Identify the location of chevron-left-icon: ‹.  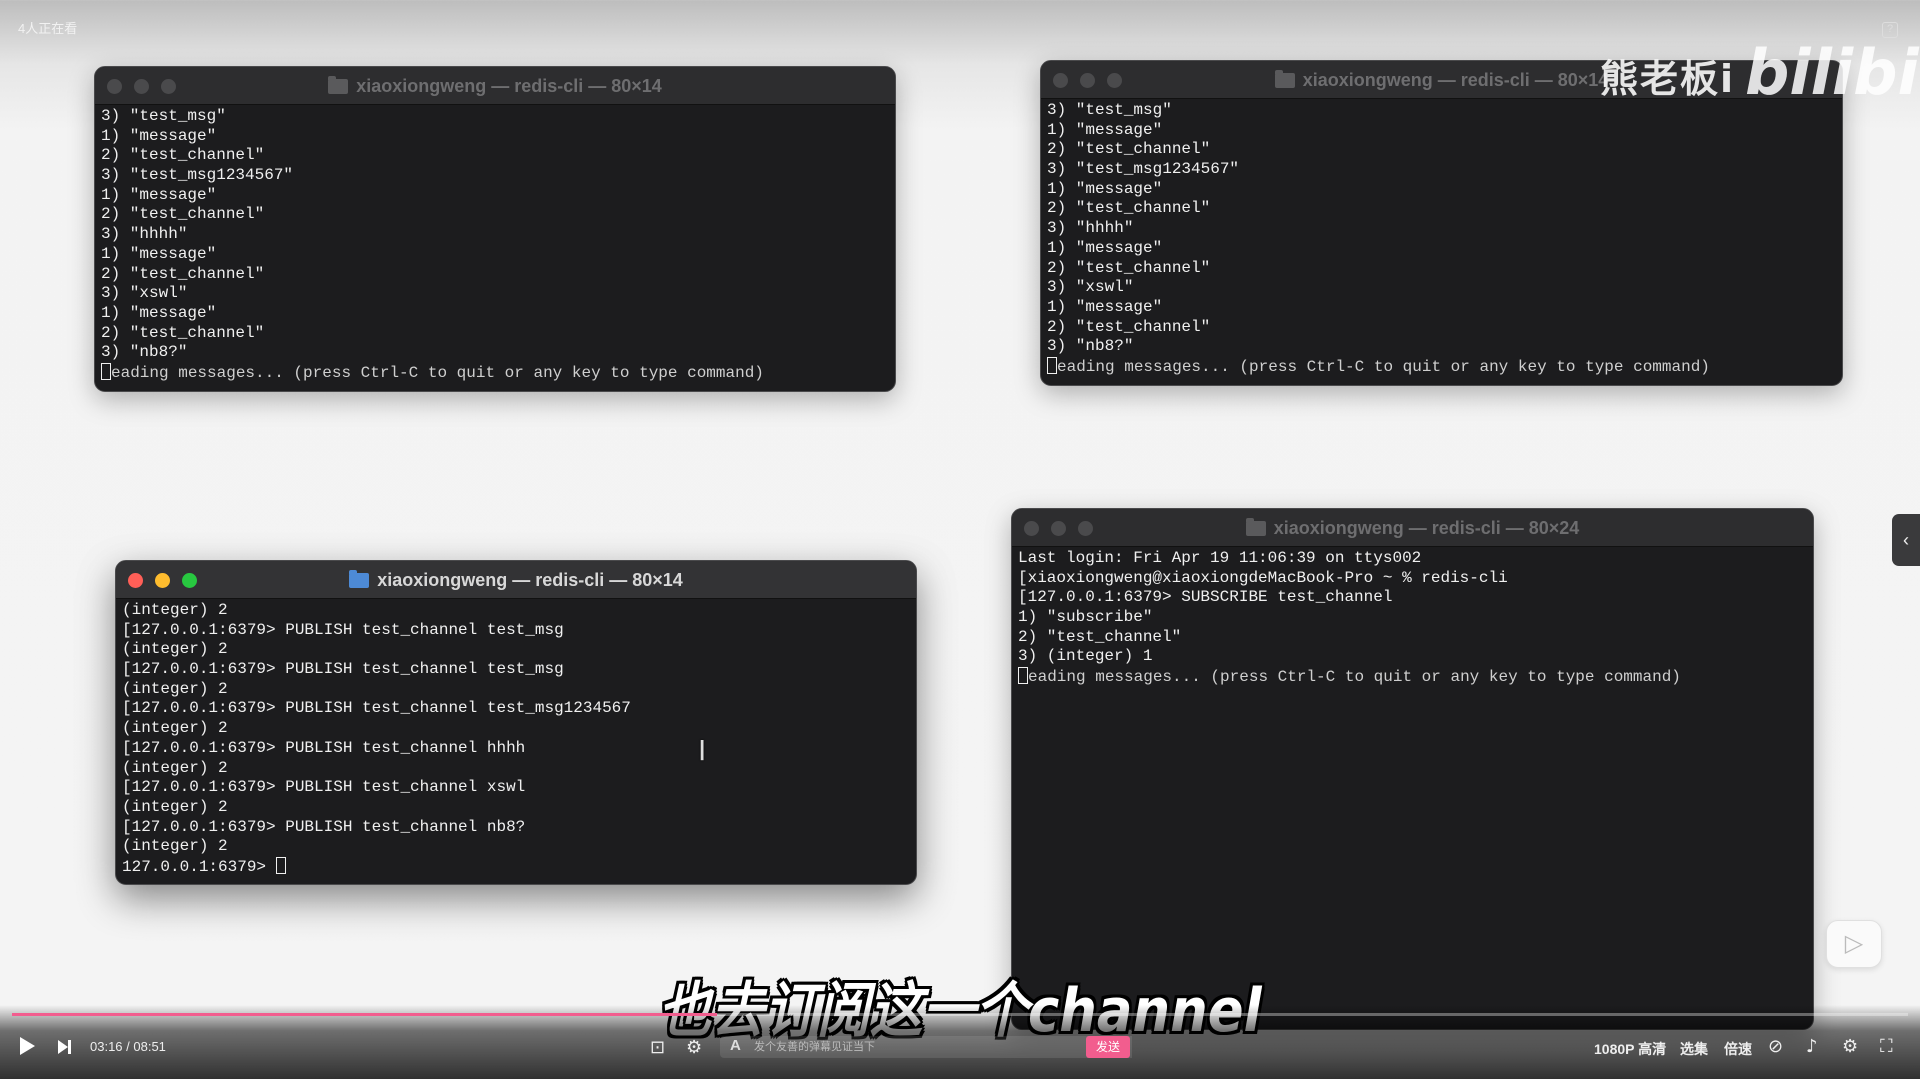
(1906, 540).